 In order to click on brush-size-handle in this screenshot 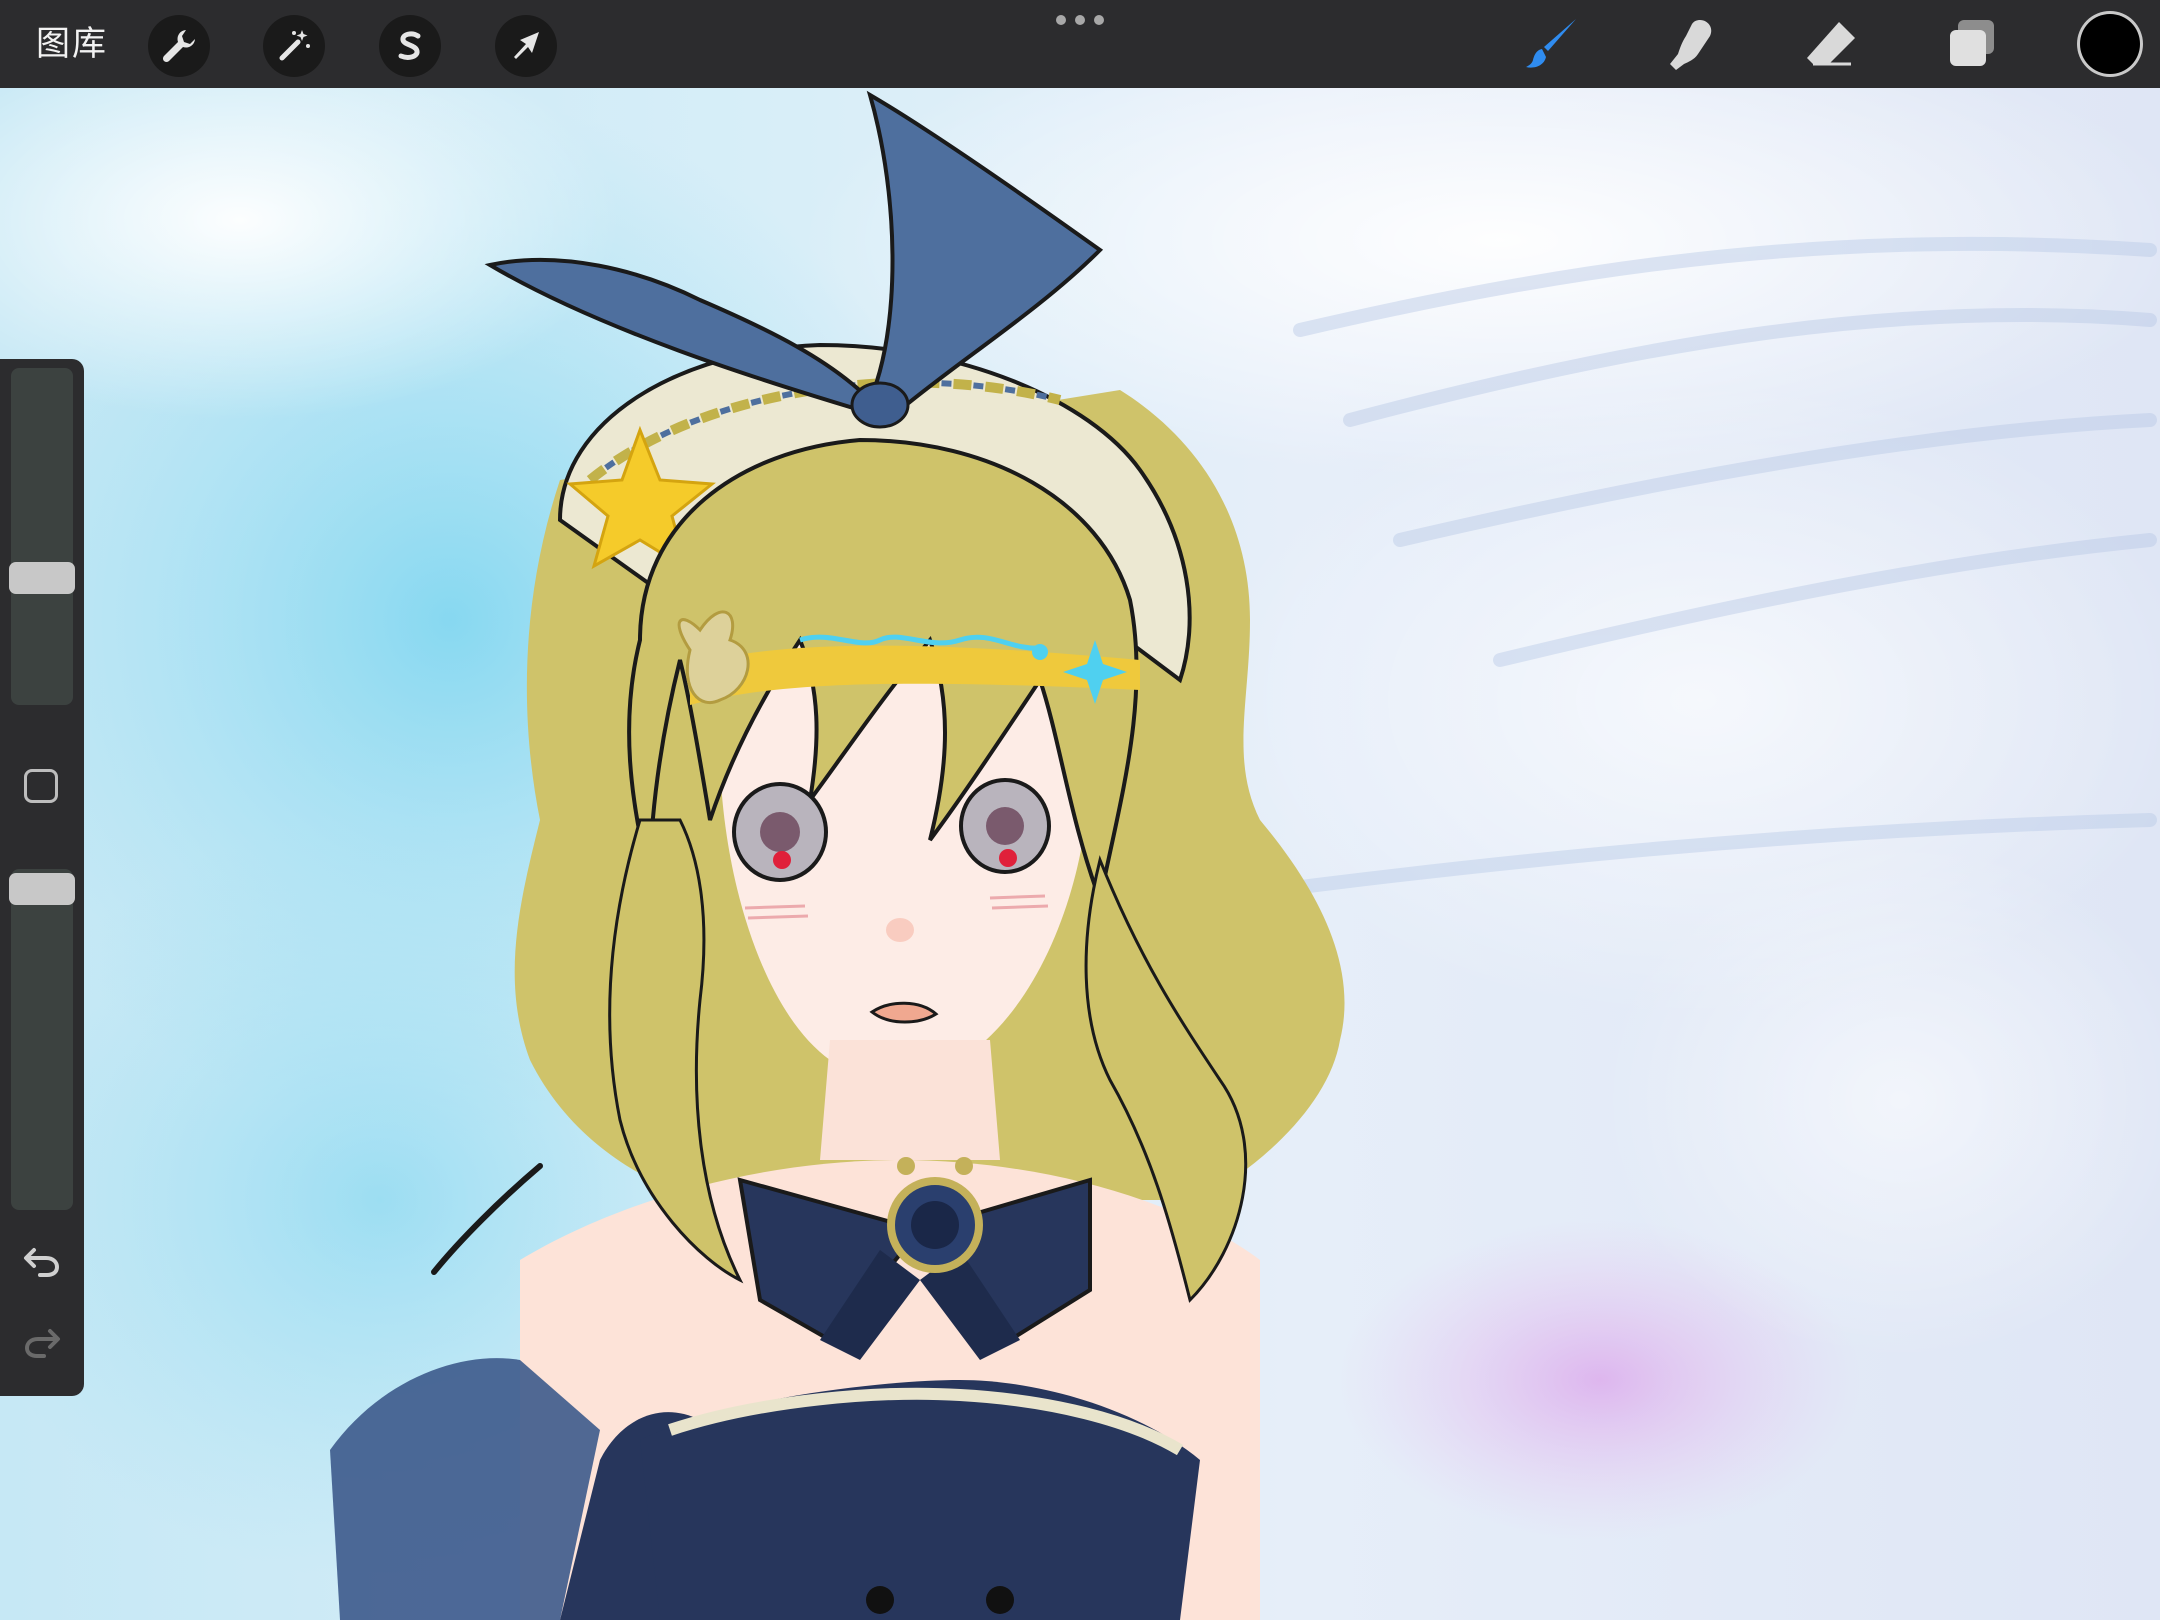, I will do `click(42, 578)`.